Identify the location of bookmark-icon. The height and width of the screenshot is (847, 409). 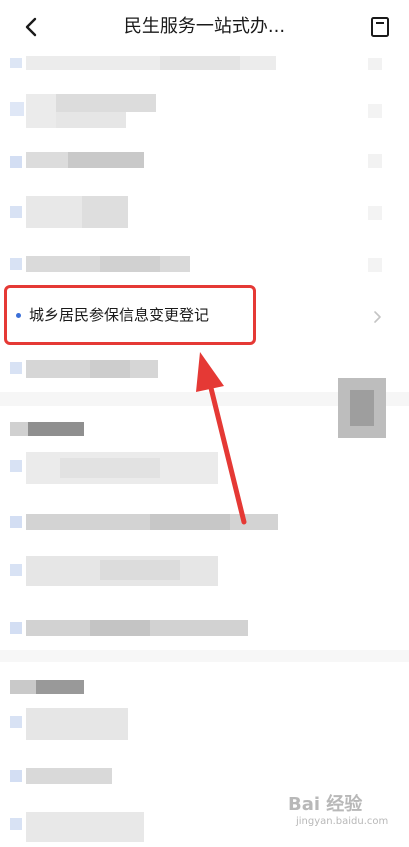
(380, 27).